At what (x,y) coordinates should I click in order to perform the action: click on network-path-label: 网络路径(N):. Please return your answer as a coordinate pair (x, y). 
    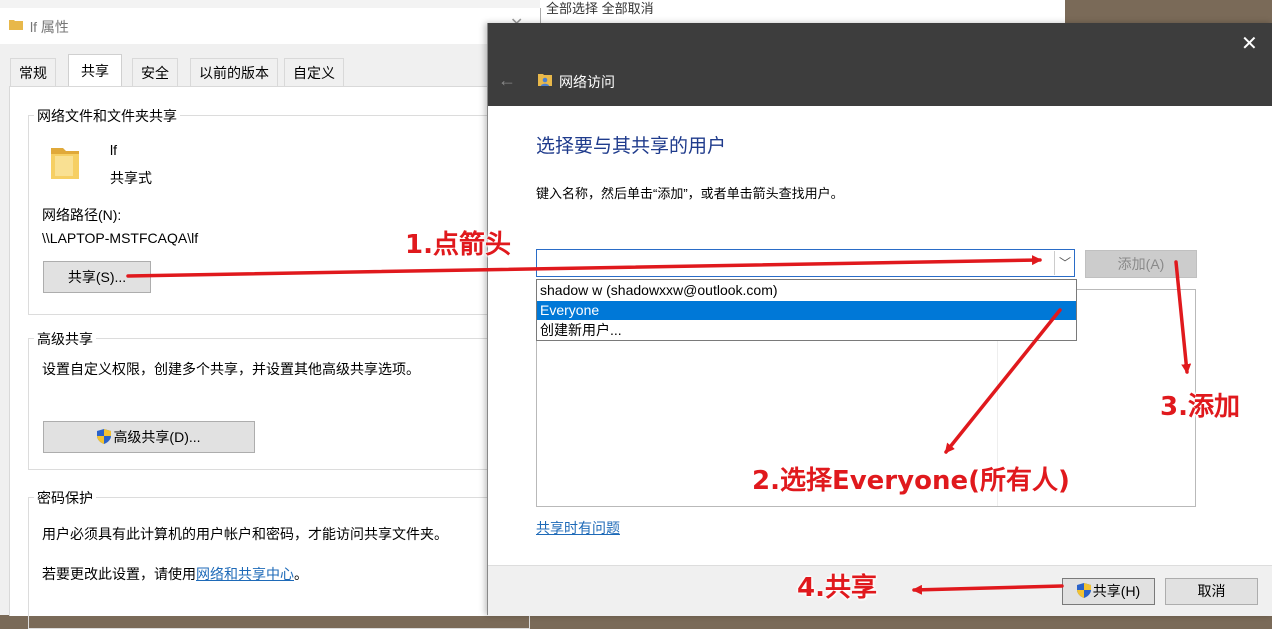
    Looking at the image, I should click on (82, 215).